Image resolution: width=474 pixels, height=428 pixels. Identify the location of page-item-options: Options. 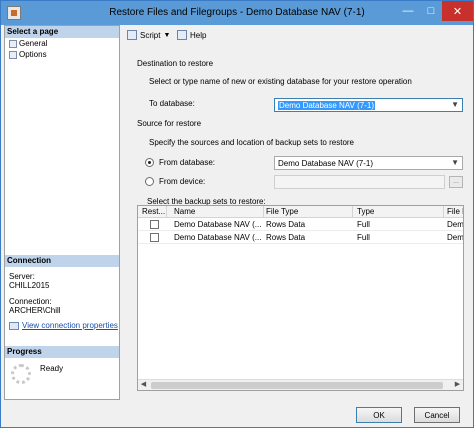
(28, 54).